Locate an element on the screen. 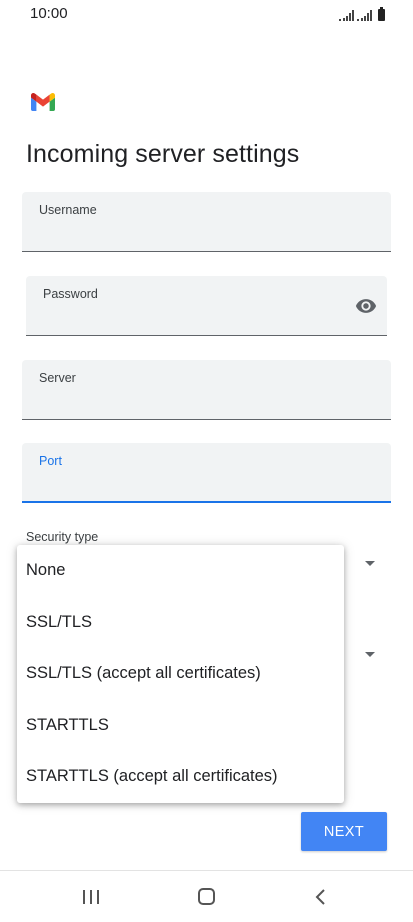  password-label: Password is located at coordinates (70, 294).